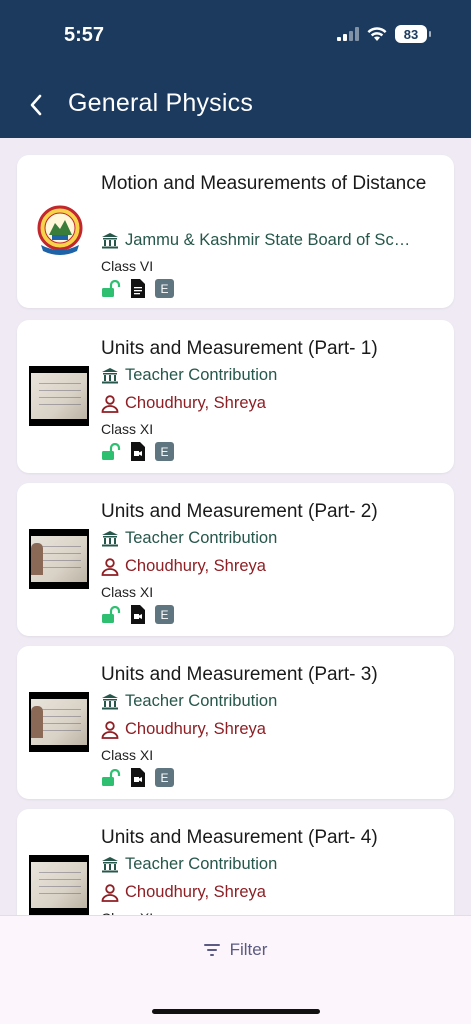 The image size is (471, 1024). What do you see at coordinates (161, 103) in the screenshot?
I see `page-title: General Physics` at bounding box center [161, 103].